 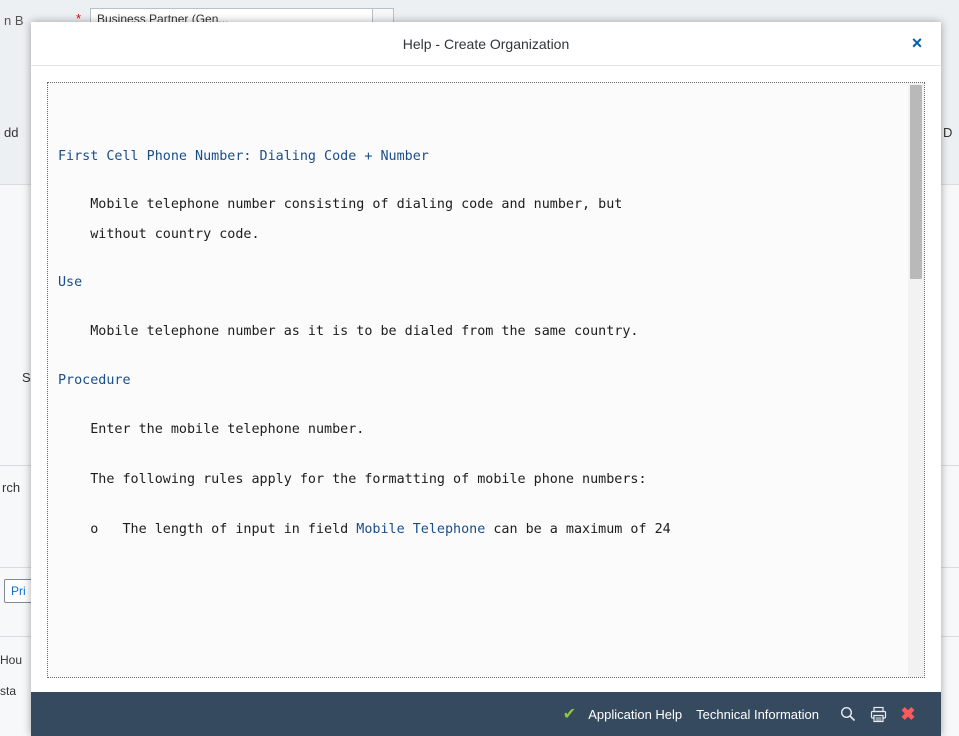 What do you see at coordinates (70, 282) in the screenshot?
I see `help-section-use: Use` at bounding box center [70, 282].